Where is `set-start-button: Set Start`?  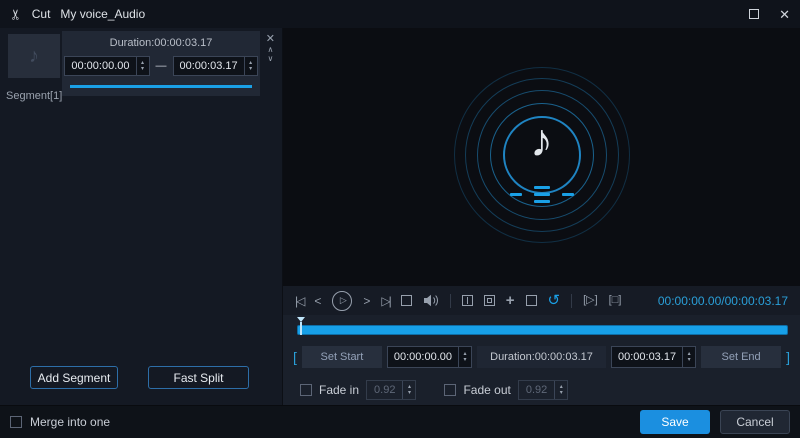 set-start-button: Set Start is located at coordinates (341, 357).